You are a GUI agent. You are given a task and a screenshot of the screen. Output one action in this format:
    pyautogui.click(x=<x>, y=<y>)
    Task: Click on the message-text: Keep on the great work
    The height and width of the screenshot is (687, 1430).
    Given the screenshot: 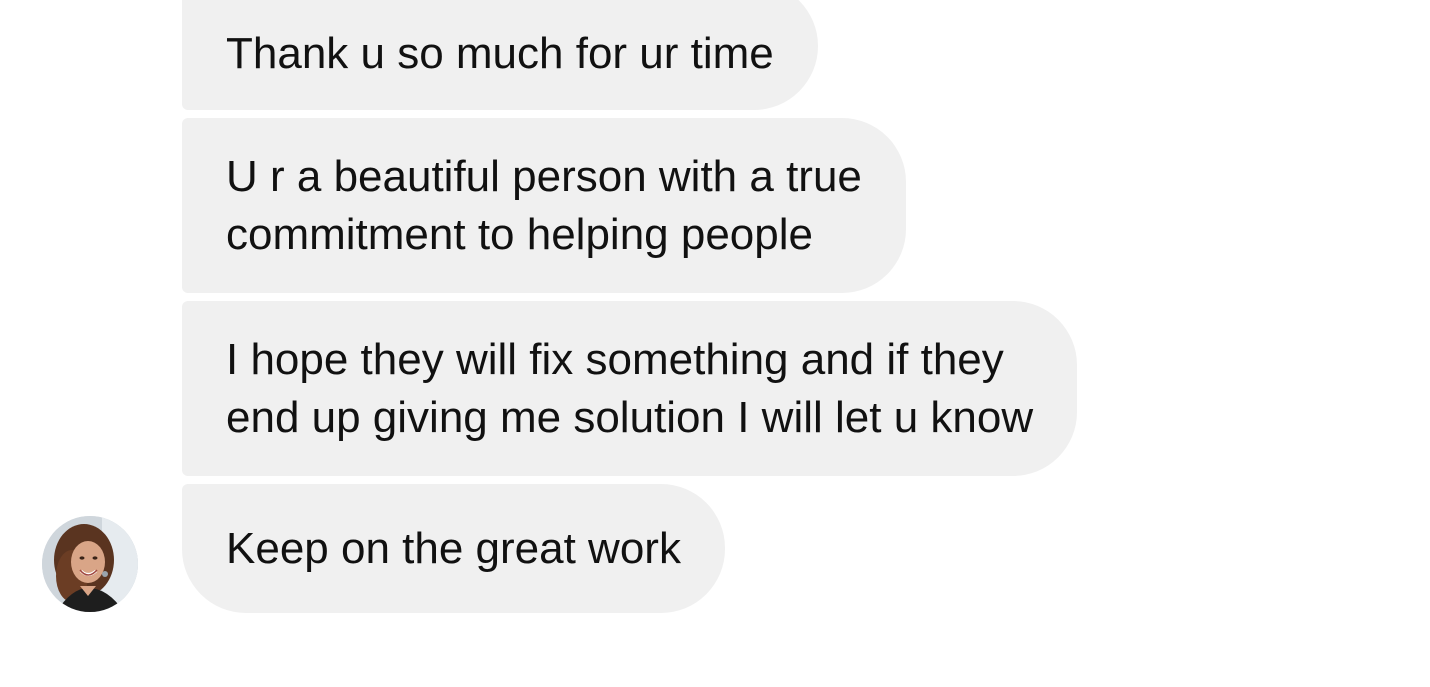 What is the action you would take?
    pyautogui.click(x=453, y=549)
    